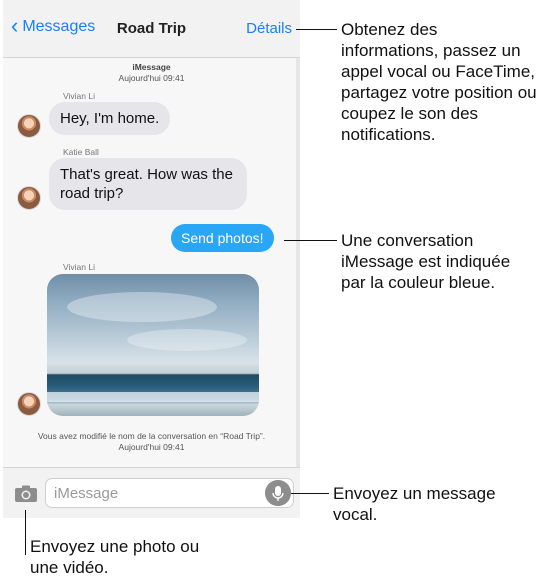  What do you see at coordinates (310, 493) in the screenshot?
I see `callout-line-voice` at bounding box center [310, 493].